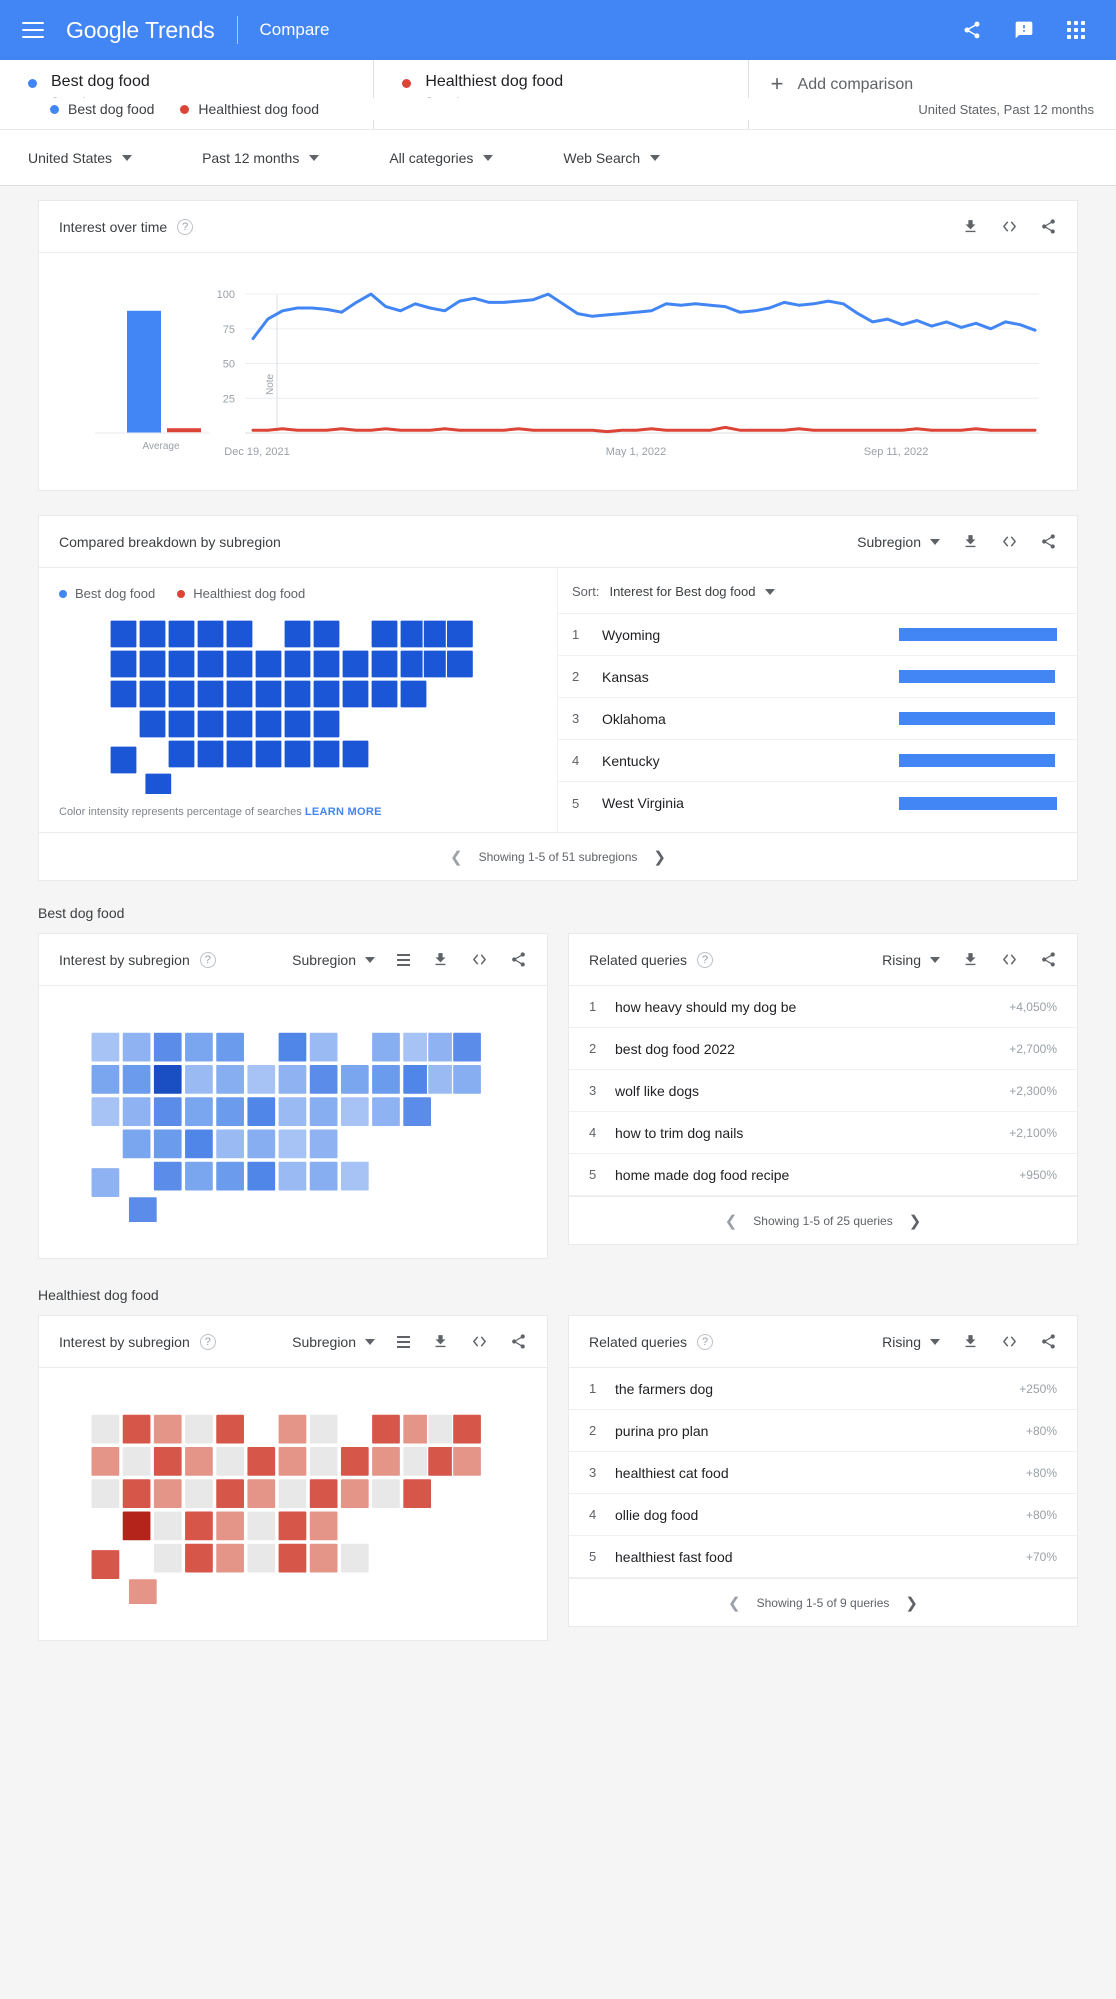  I want to click on map-region-NC, so click(292, 1144).